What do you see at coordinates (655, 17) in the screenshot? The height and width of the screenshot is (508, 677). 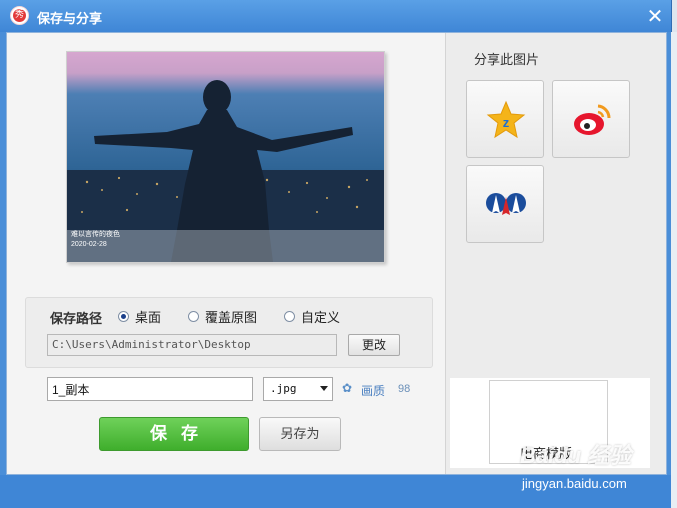 I see `close-button: ✕` at bounding box center [655, 17].